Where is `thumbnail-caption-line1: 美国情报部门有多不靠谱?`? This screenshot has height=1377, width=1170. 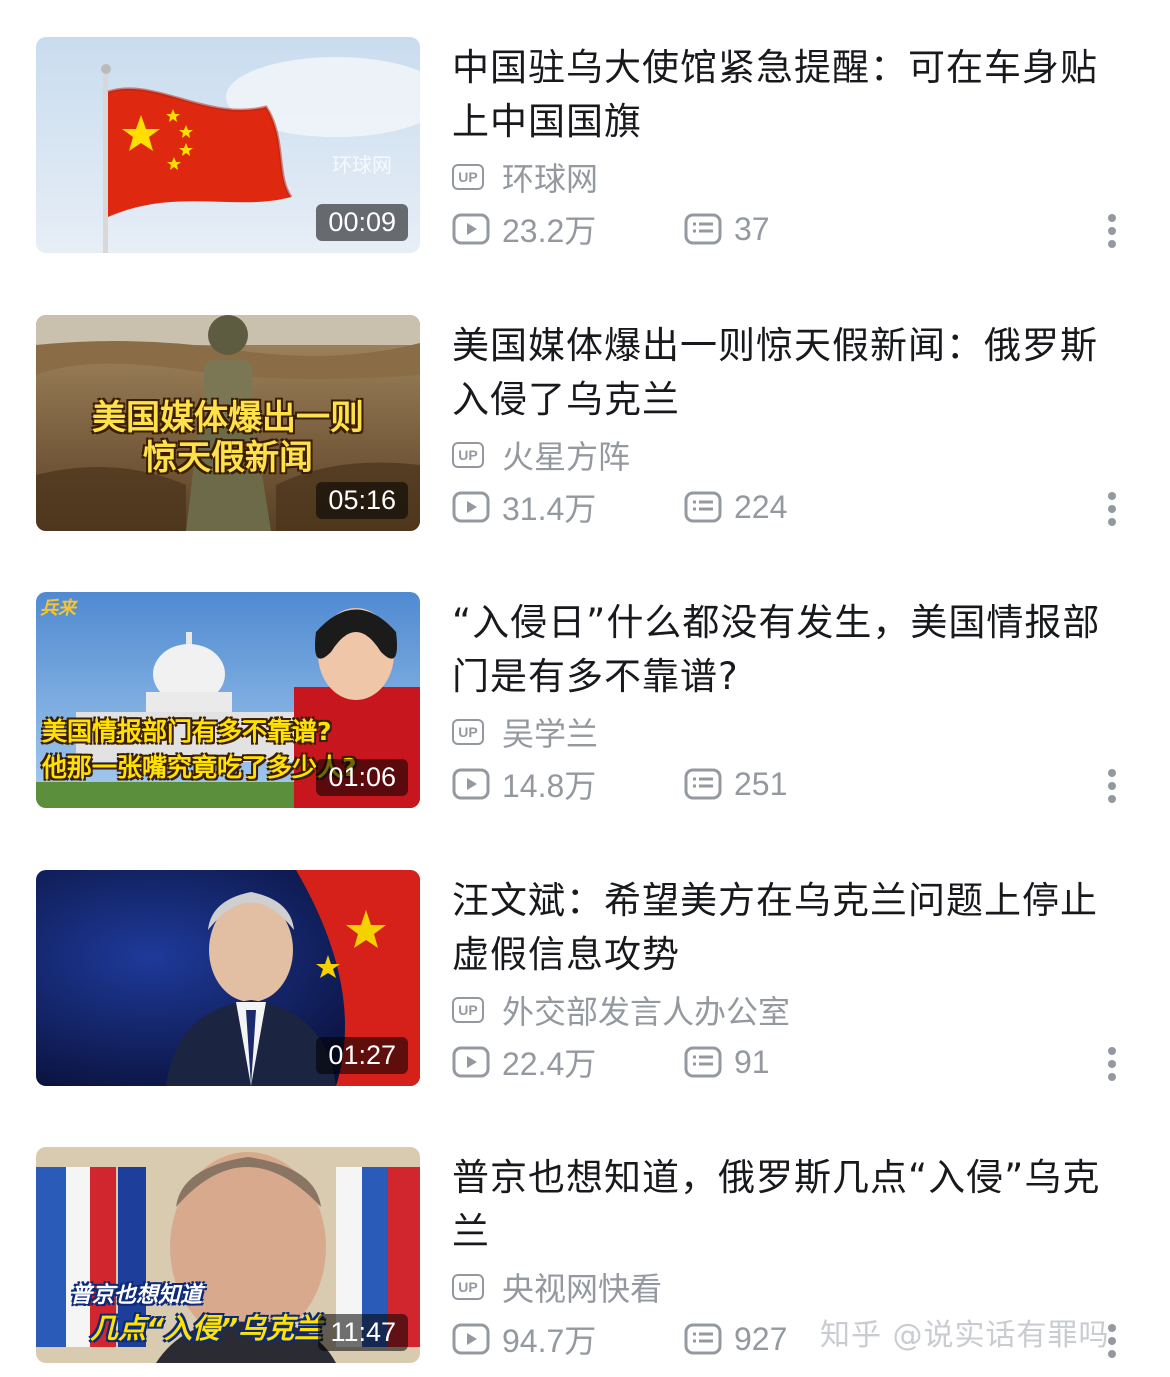
thumbnail-caption-line1: 美国情报部门有多不靠谱? is located at coordinates (187, 731).